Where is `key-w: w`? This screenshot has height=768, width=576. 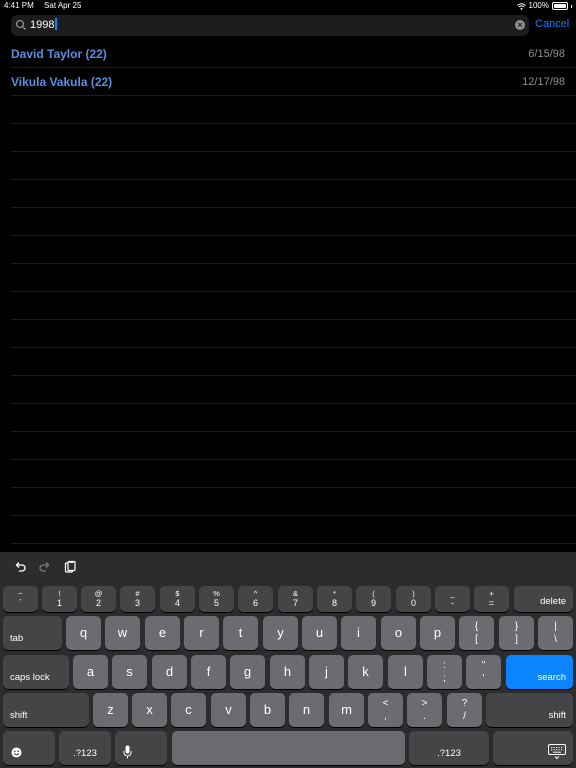
key-w: w is located at coordinates (122, 633).